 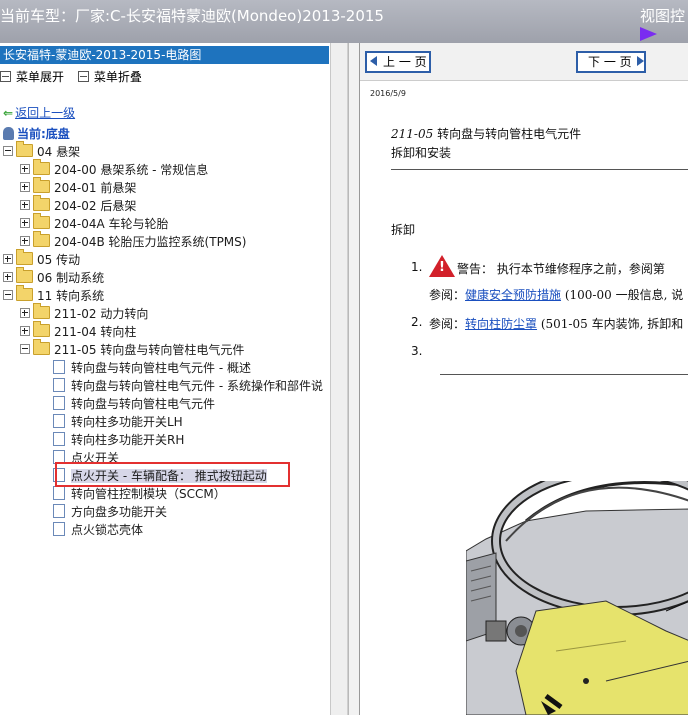 What do you see at coordinates (5, 76) in the screenshot?
I see `expand-icon` at bounding box center [5, 76].